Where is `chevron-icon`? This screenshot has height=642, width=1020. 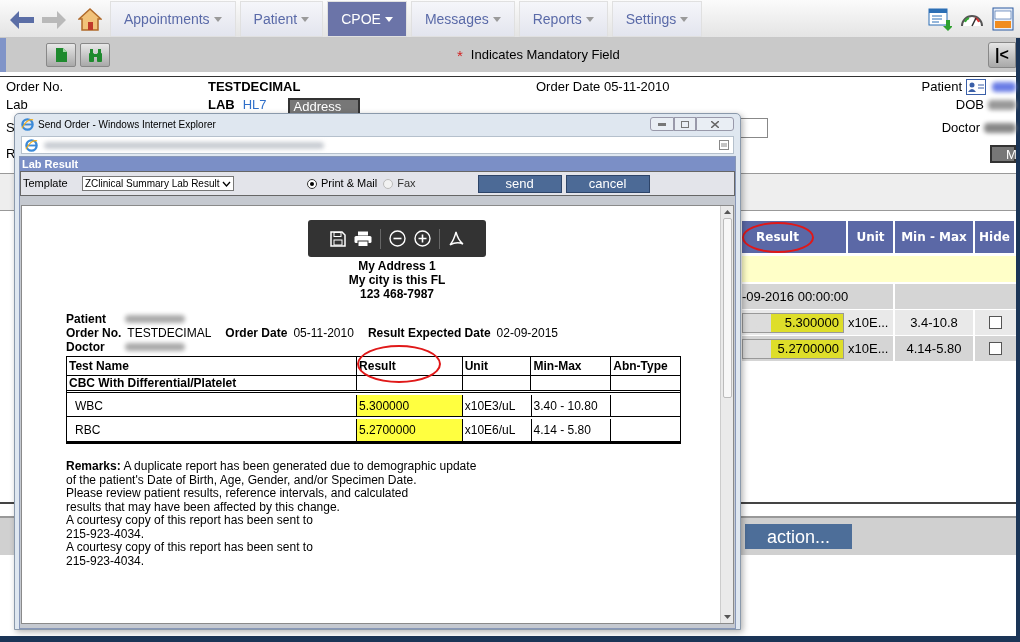 chevron-icon is located at coordinates (226, 183).